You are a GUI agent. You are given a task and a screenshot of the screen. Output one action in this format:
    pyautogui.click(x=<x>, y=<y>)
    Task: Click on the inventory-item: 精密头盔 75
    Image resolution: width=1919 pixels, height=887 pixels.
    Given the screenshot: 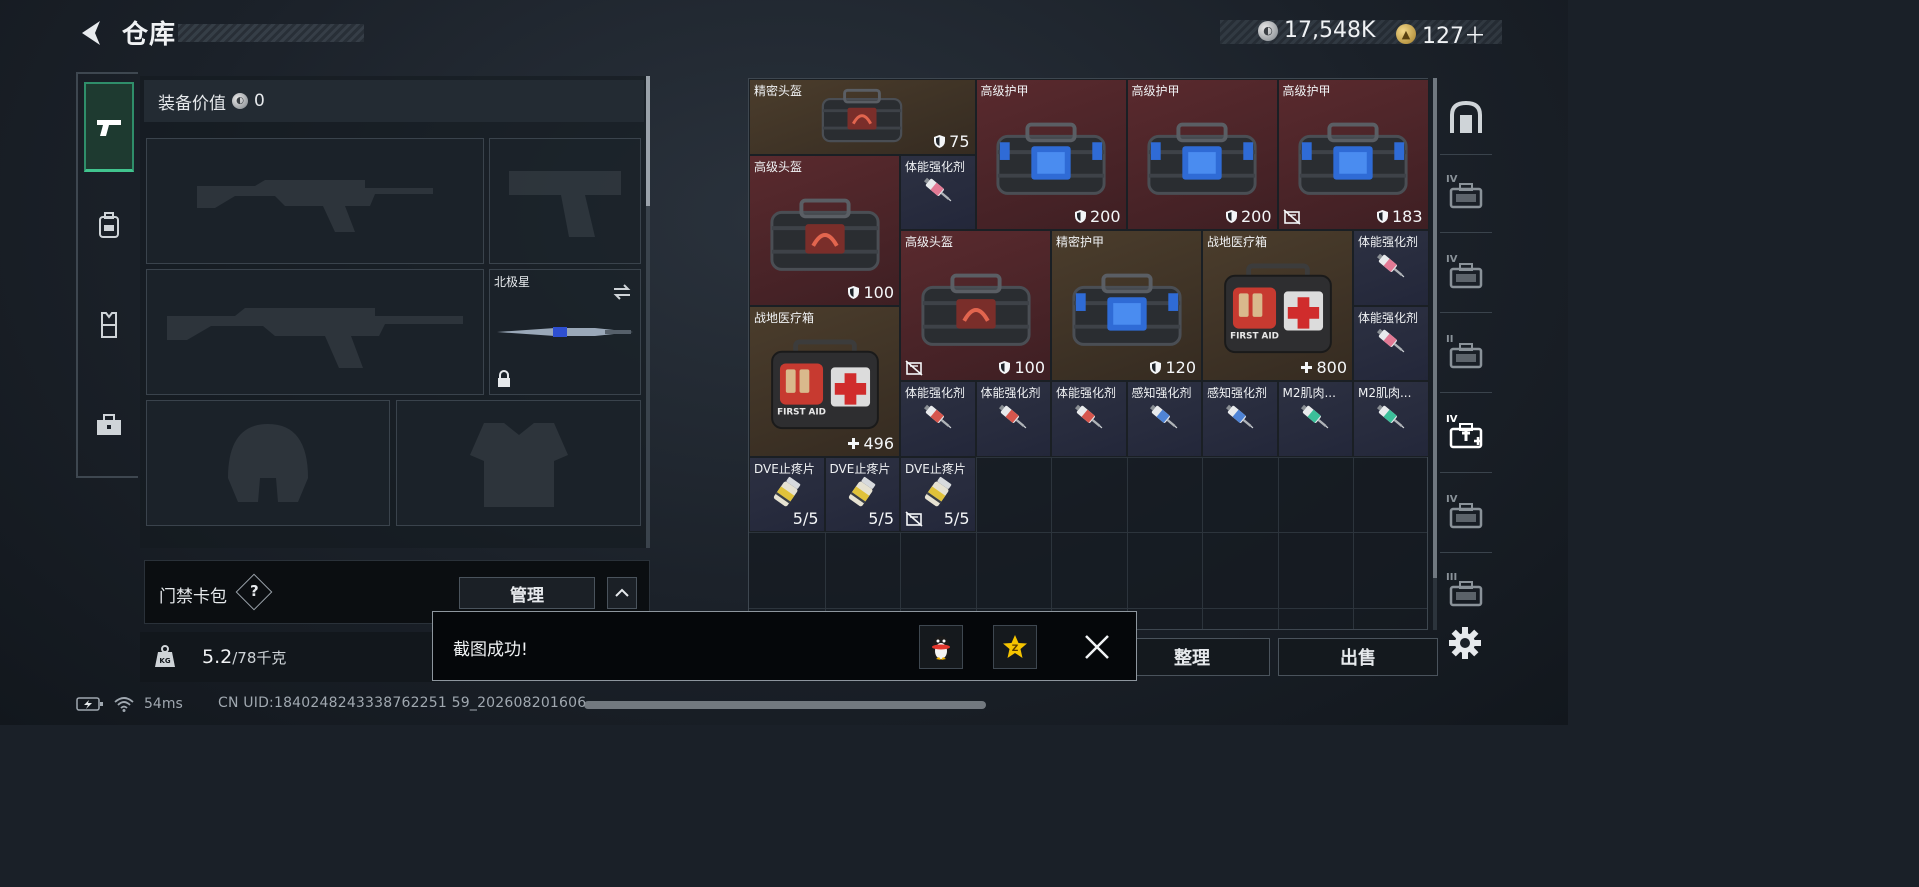 What is the action you would take?
    pyautogui.click(x=862, y=117)
    